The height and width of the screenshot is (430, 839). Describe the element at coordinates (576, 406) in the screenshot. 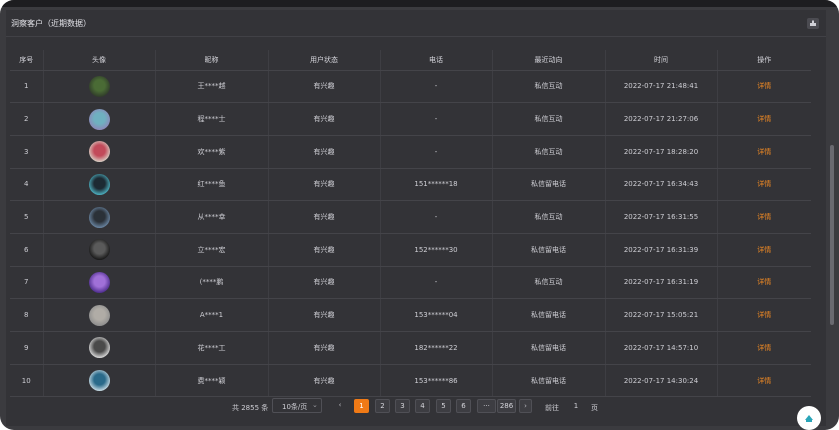

I see `goto-page-input: 1` at that location.